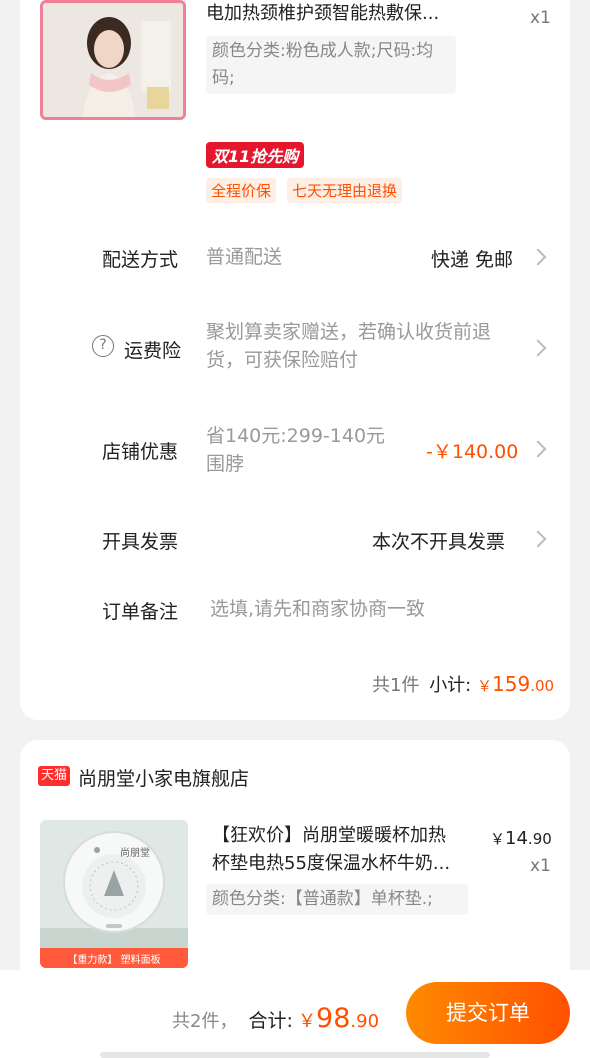  I want to click on delivery-label: 配送方式, so click(140, 260).